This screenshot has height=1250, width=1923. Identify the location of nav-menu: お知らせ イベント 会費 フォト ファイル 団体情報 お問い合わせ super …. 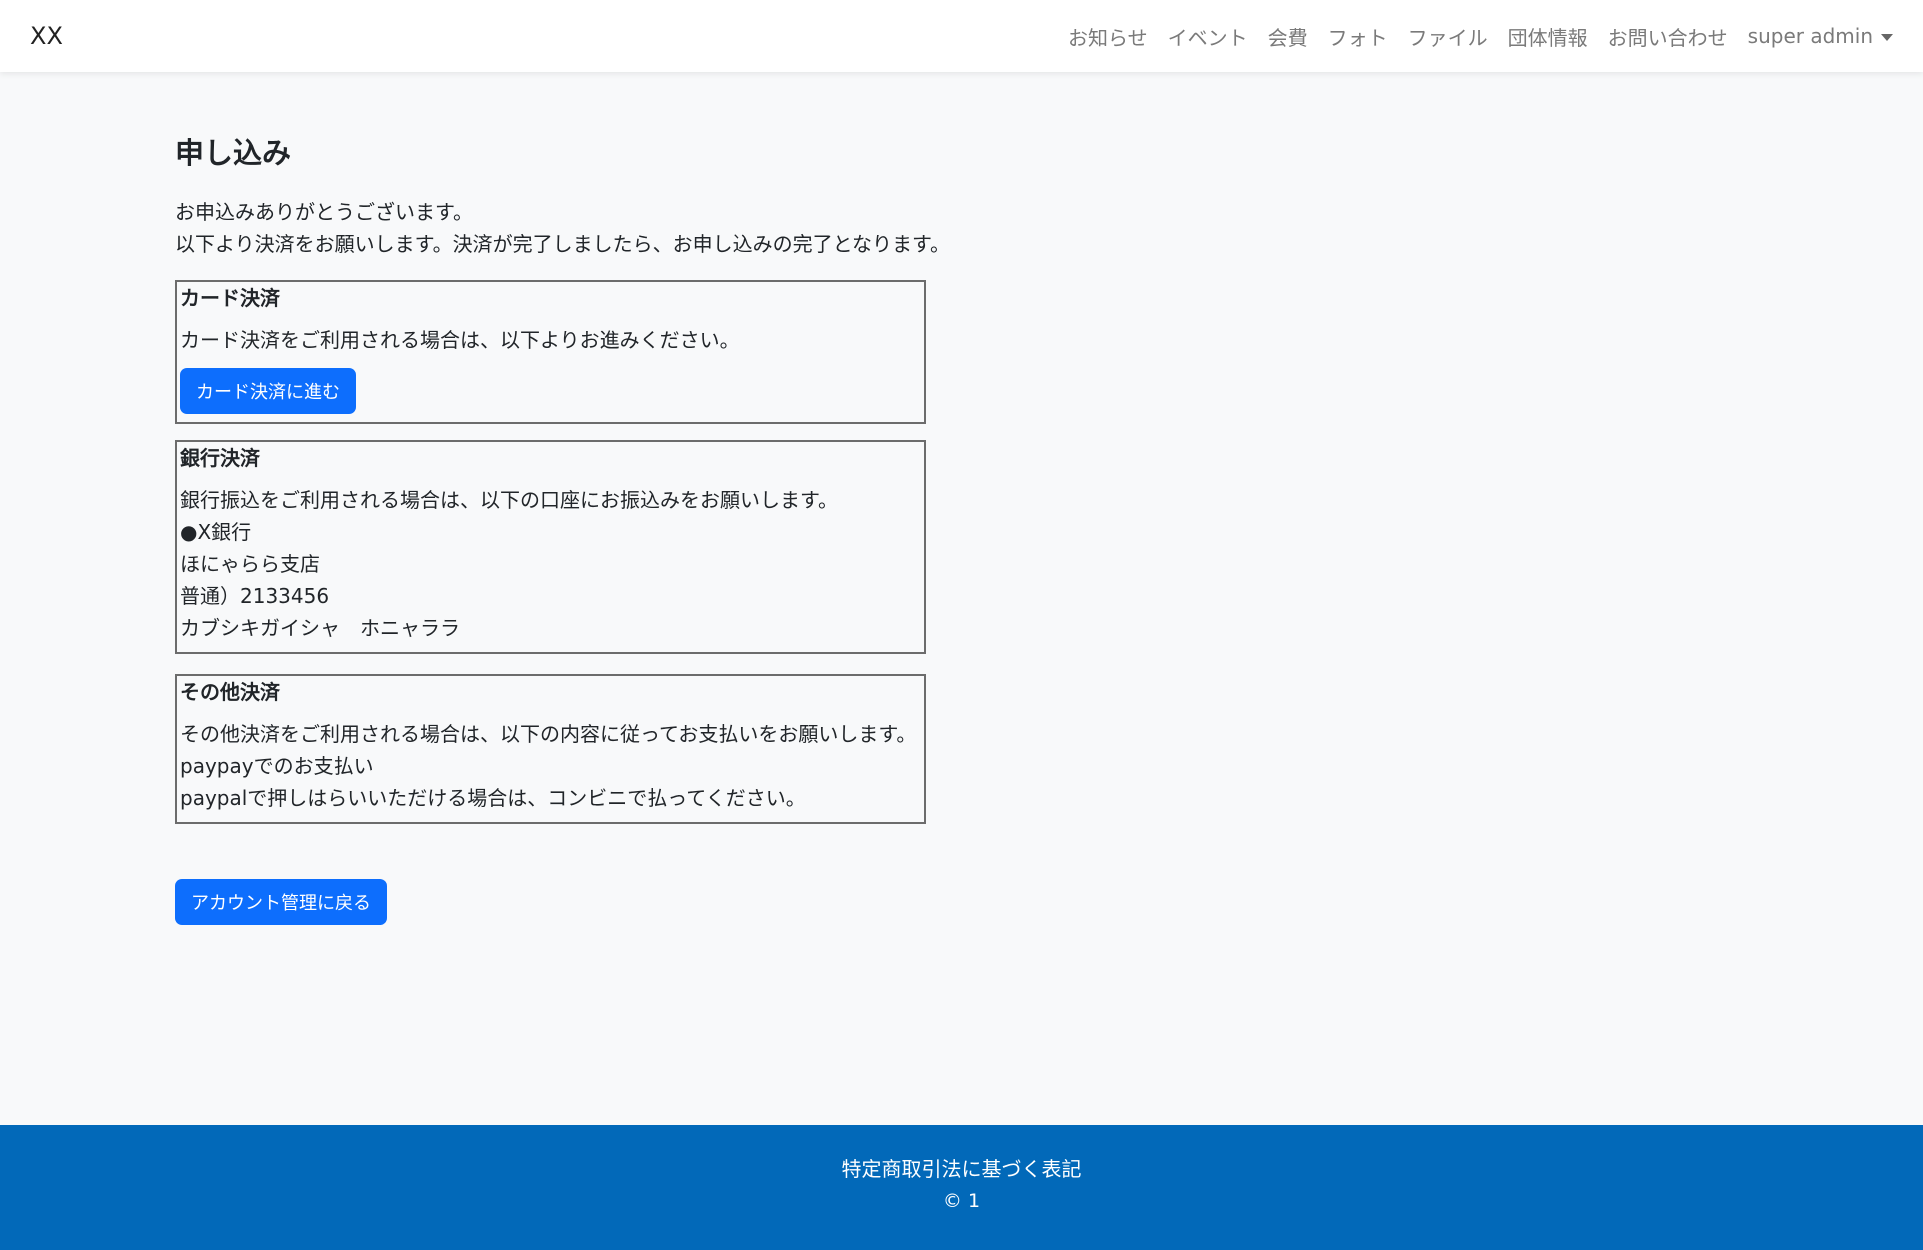
(1480, 36).